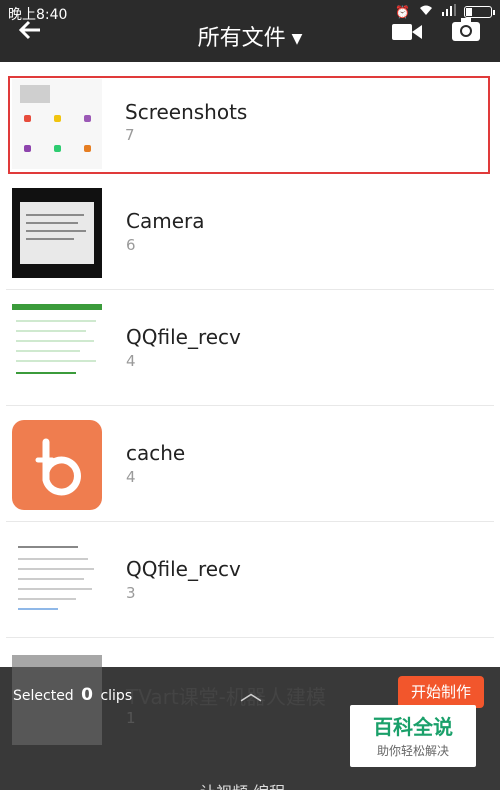 The width and height of the screenshot is (500, 790). What do you see at coordinates (441, 692) in the screenshot?
I see `start-create-button: 开始制作` at bounding box center [441, 692].